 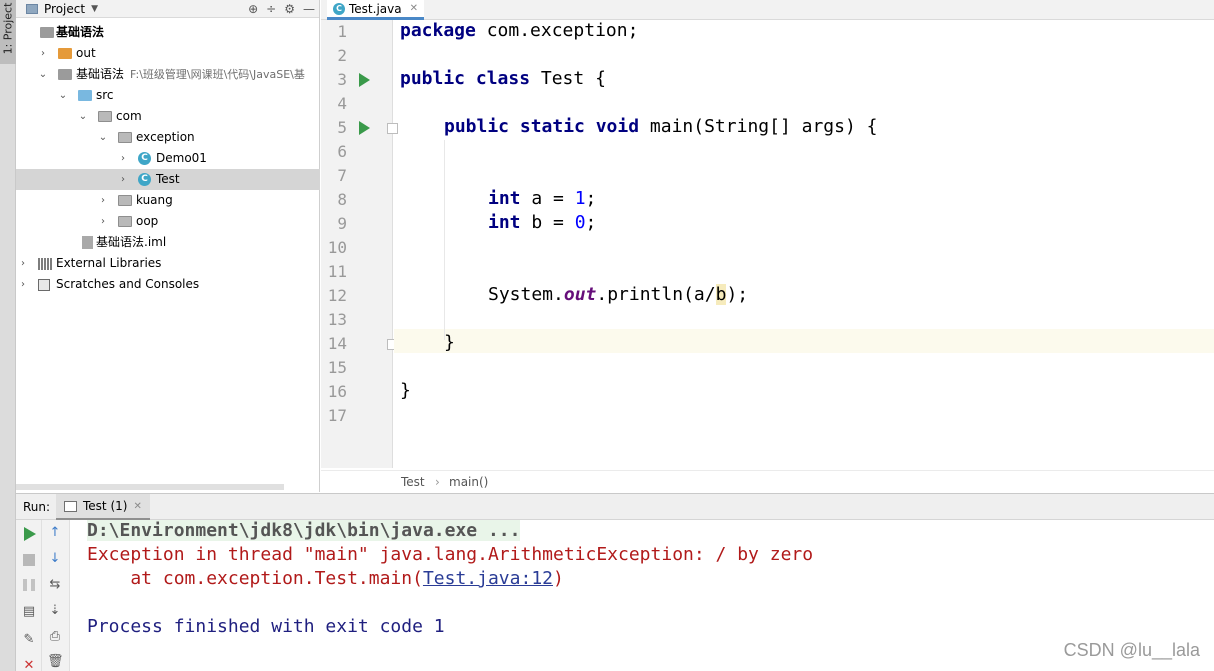 I want to click on project-tool-window-tab: 1: Project, so click(x=8, y=32).